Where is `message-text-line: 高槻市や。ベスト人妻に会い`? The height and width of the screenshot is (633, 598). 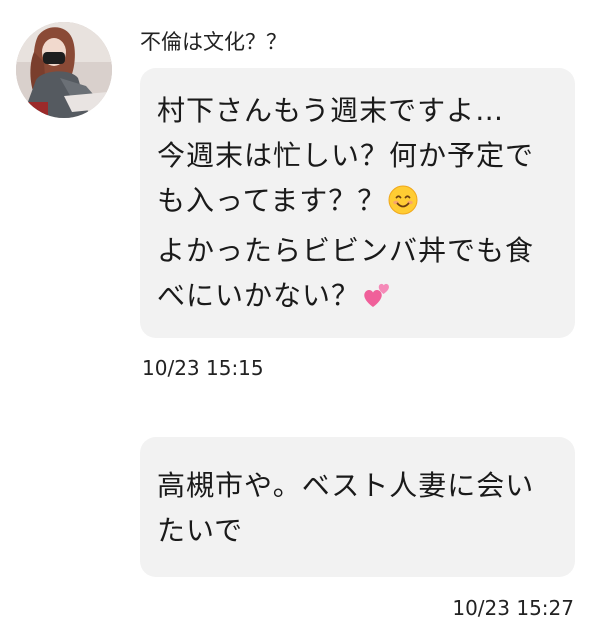 message-text-line: 高槻市や。ベスト人妻に会い is located at coordinates (346, 485).